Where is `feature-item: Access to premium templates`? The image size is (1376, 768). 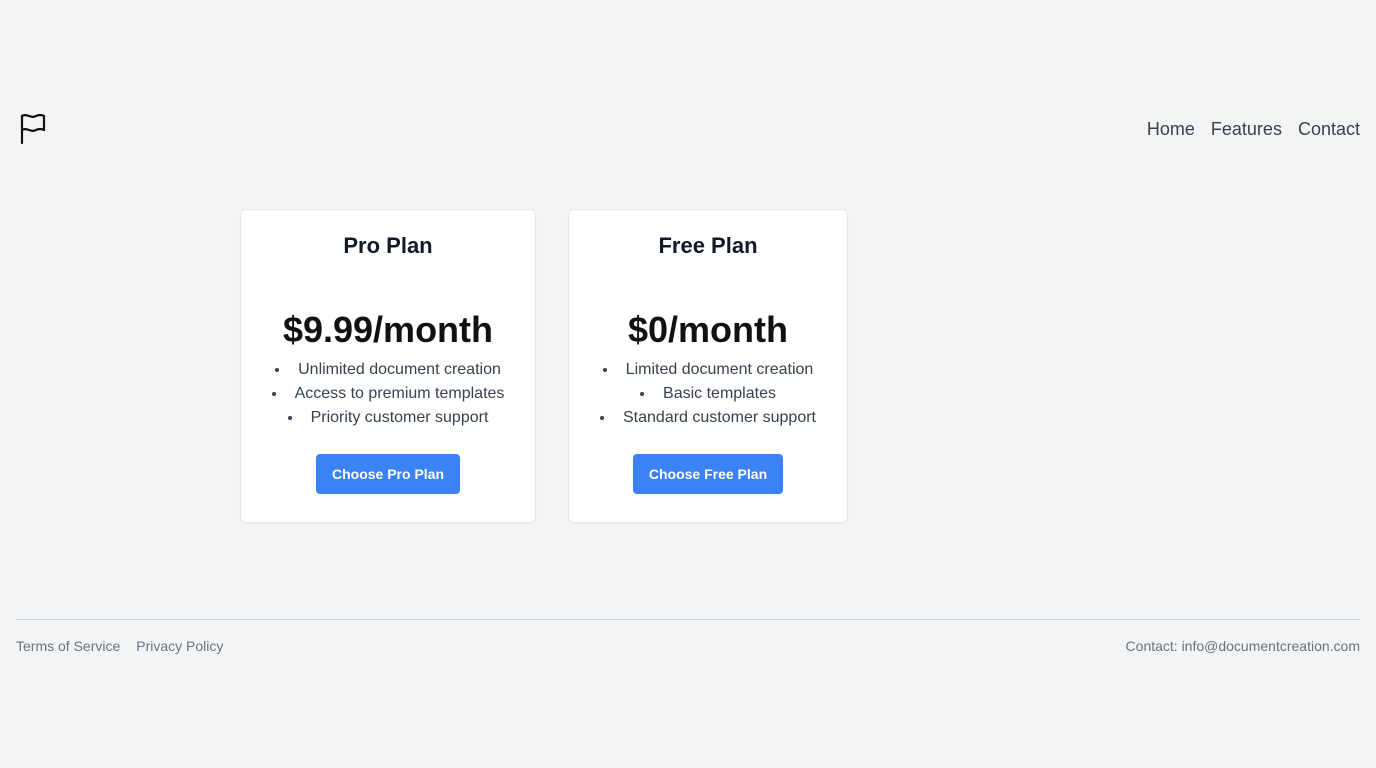
feature-item: Access to premium templates is located at coordinates (388, 394).